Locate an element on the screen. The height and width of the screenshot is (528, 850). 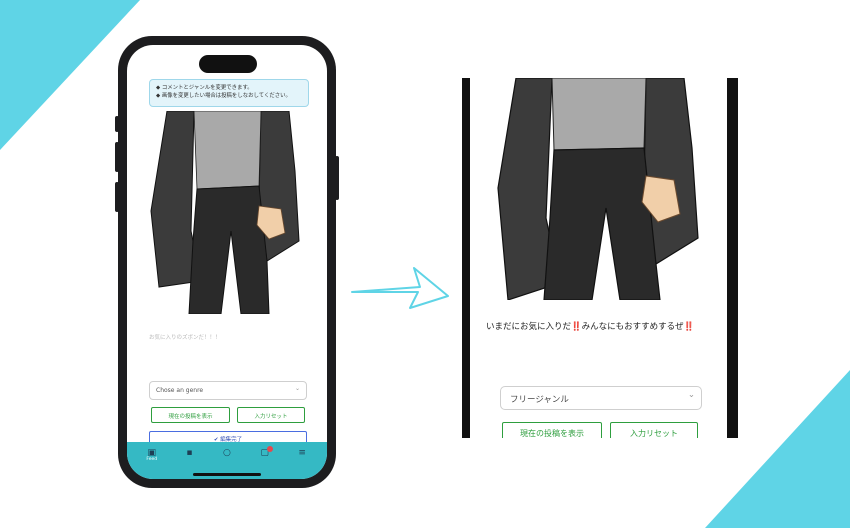
genre-select-value: フリージャンル is located at coordinates (539, 400).